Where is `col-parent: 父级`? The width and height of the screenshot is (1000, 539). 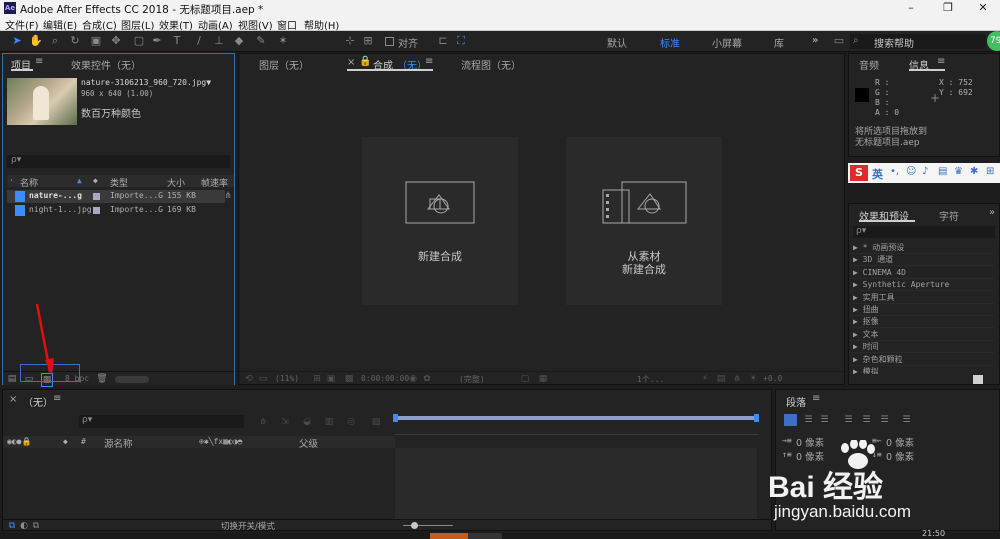
col-parent: 父级 is located at coordinates (308, 443).